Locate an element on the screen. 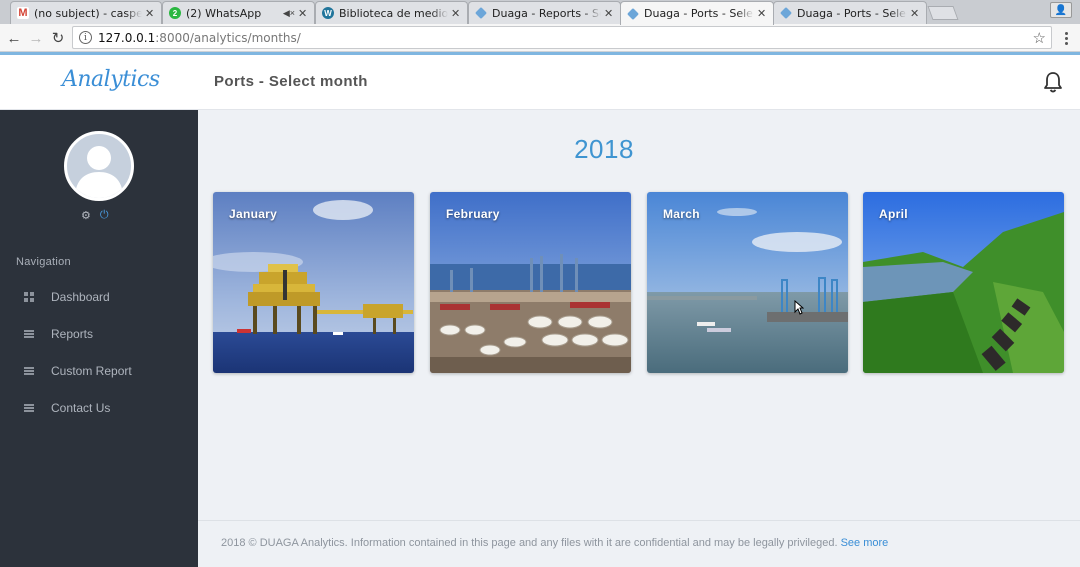  month-card-april: April is located at coordinates (963, 282).